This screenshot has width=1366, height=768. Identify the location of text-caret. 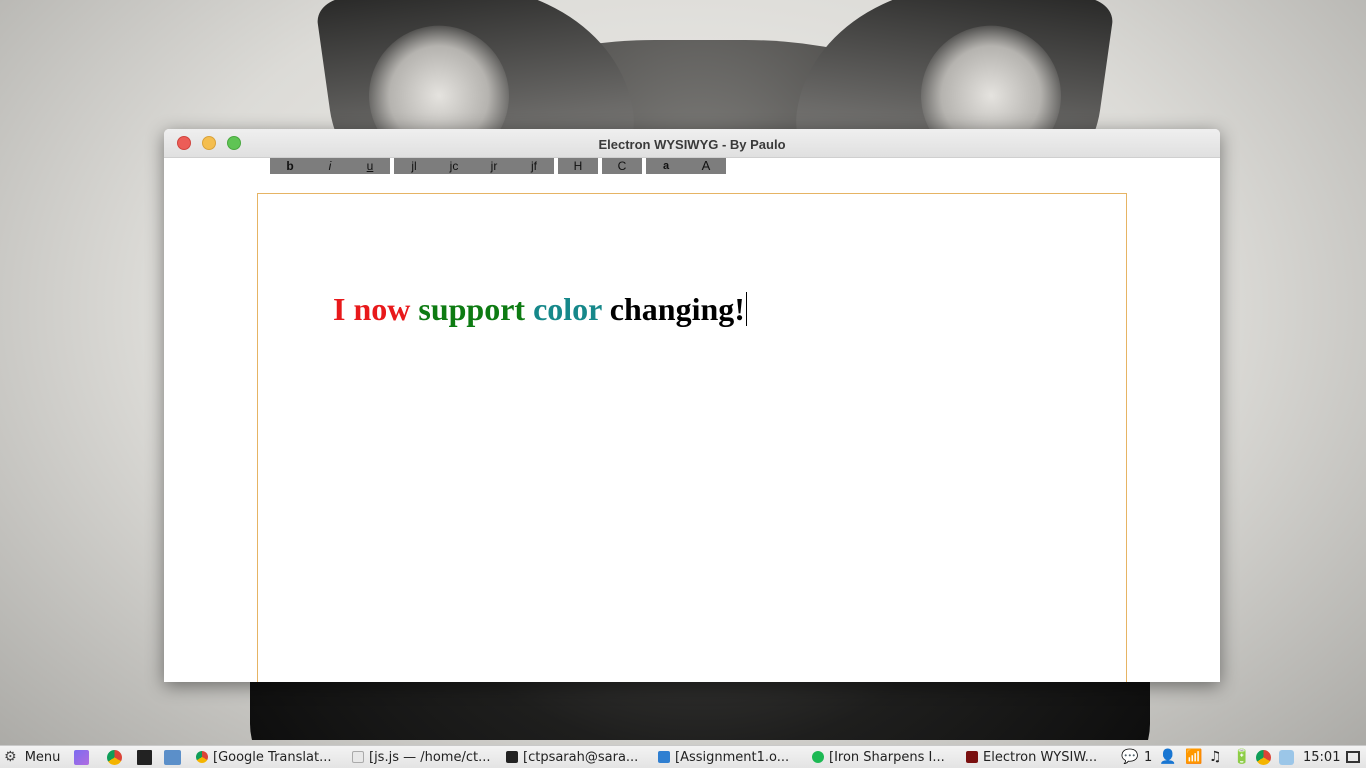
(746, 309).